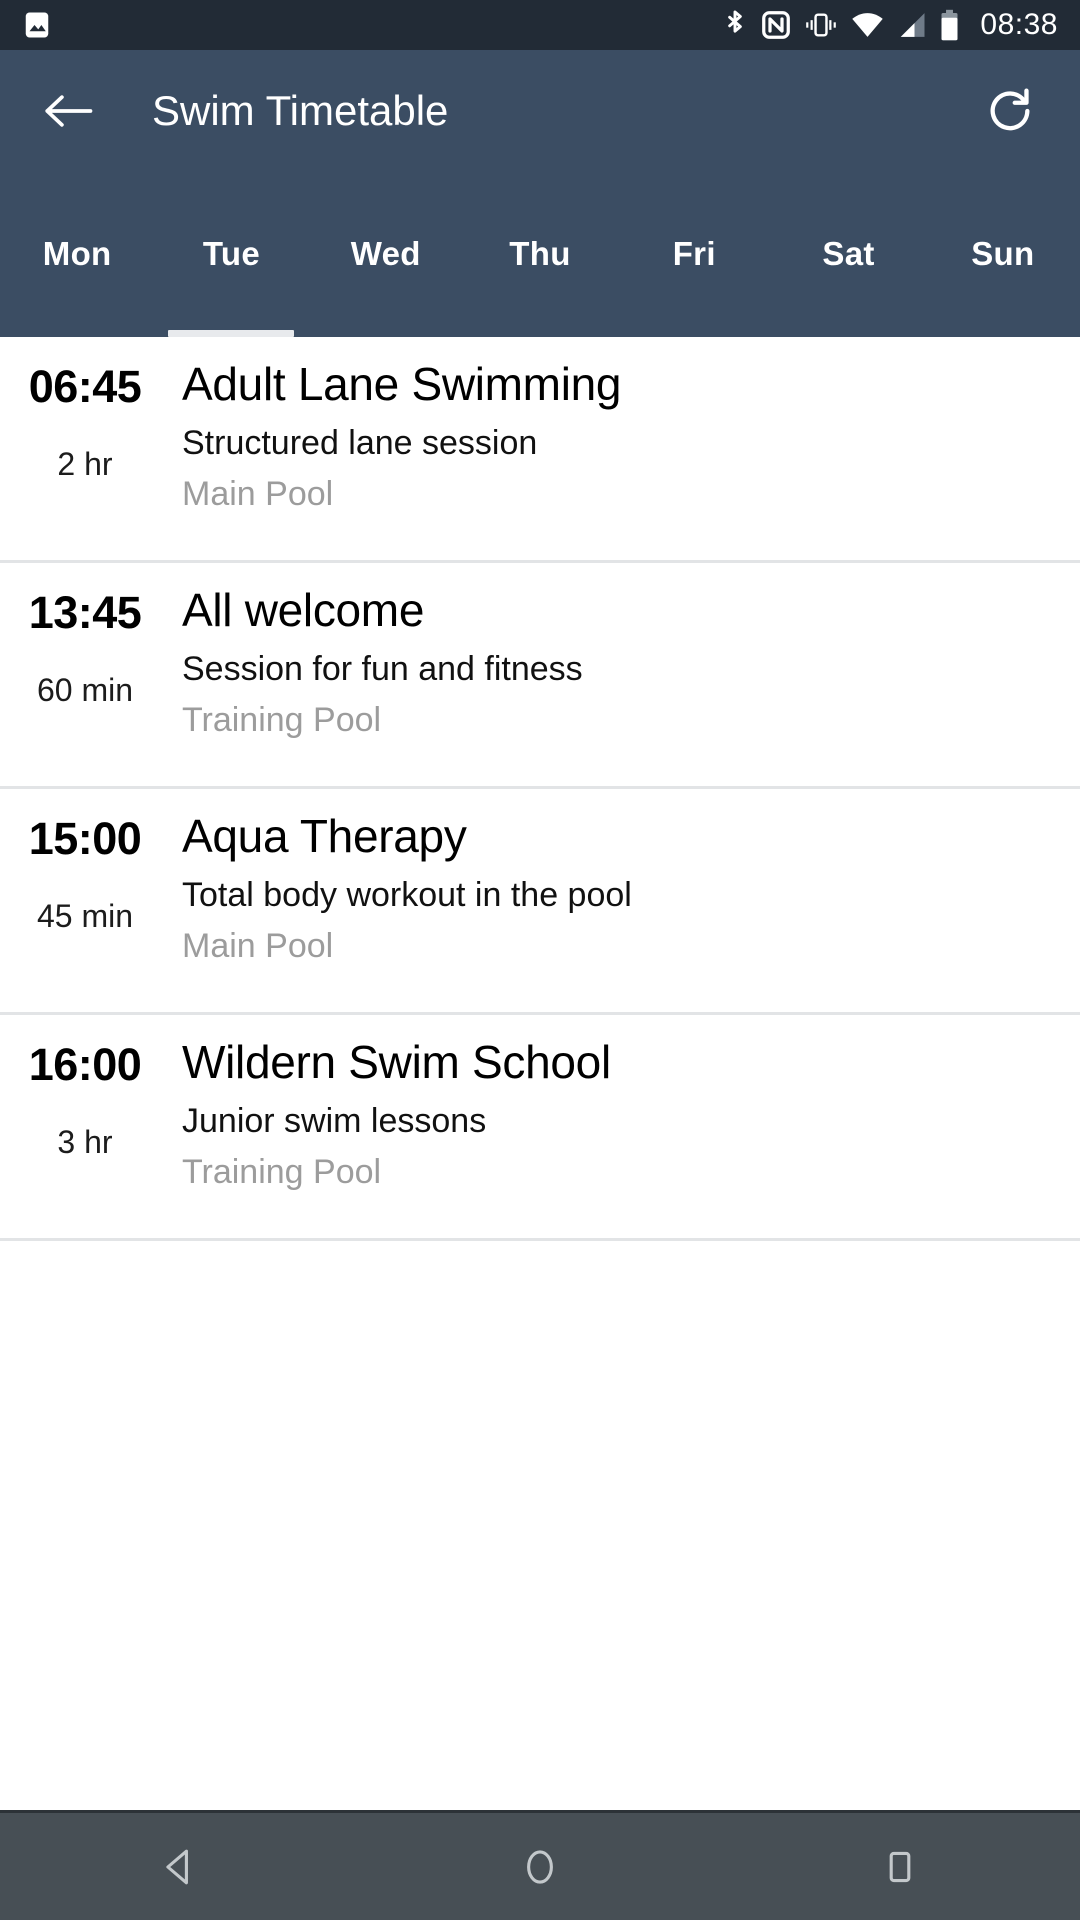  I want to click on tab-label: Thu, so click(540, 253).